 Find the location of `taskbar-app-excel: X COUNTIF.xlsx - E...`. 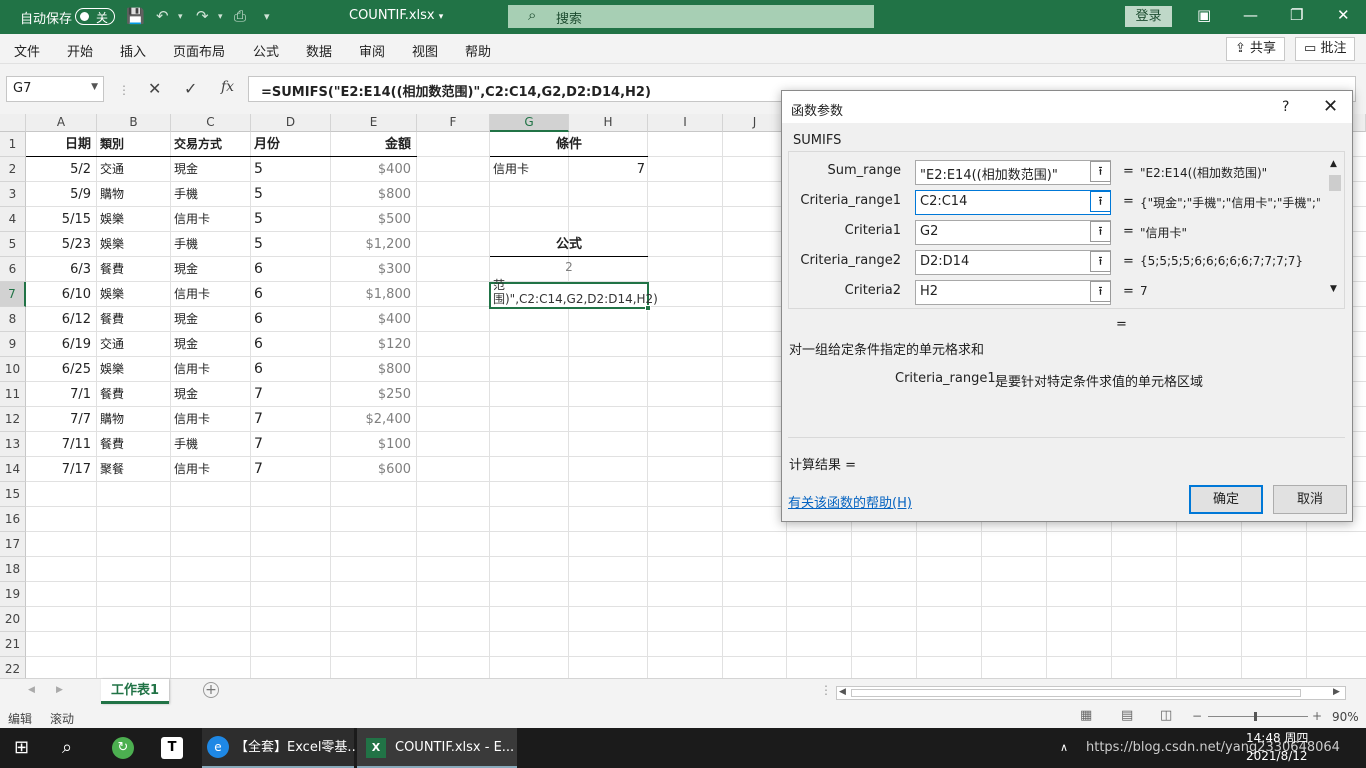

taskbar-app-excel: X COUNTIF.xlsx - E... is located at coordinates (437, 748).